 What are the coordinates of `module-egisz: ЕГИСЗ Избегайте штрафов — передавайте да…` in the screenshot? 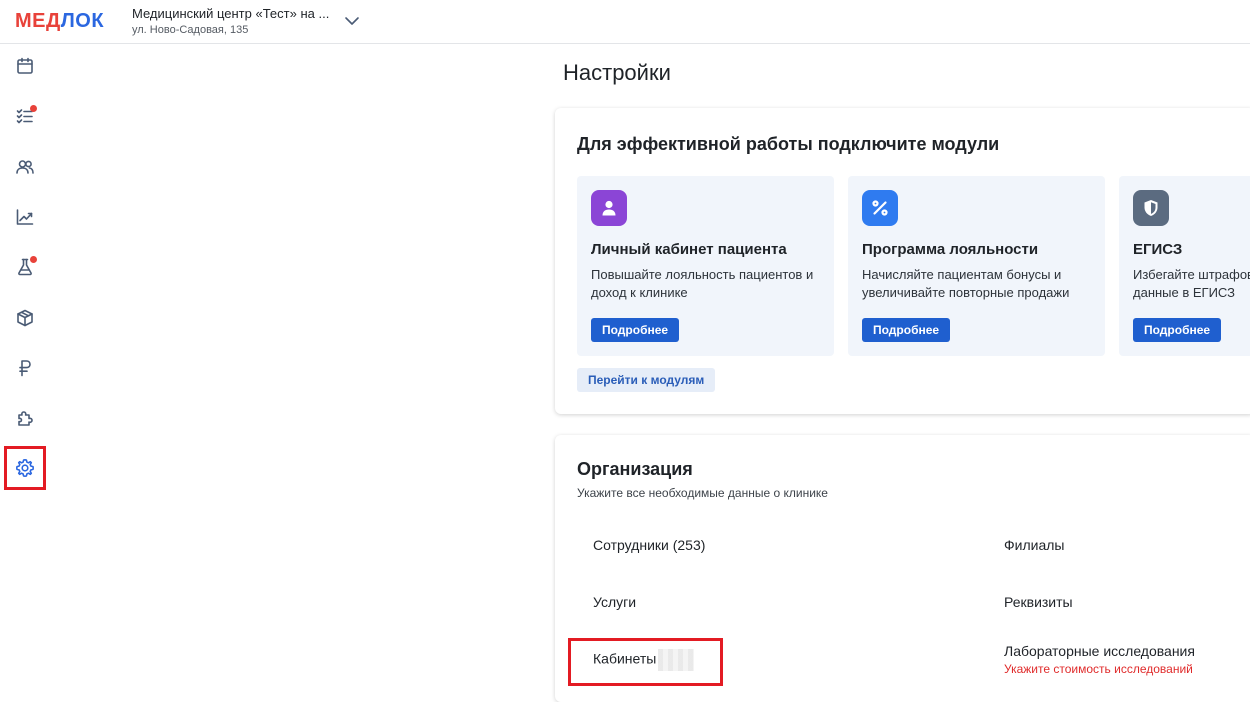 It's located at (1184, 266).